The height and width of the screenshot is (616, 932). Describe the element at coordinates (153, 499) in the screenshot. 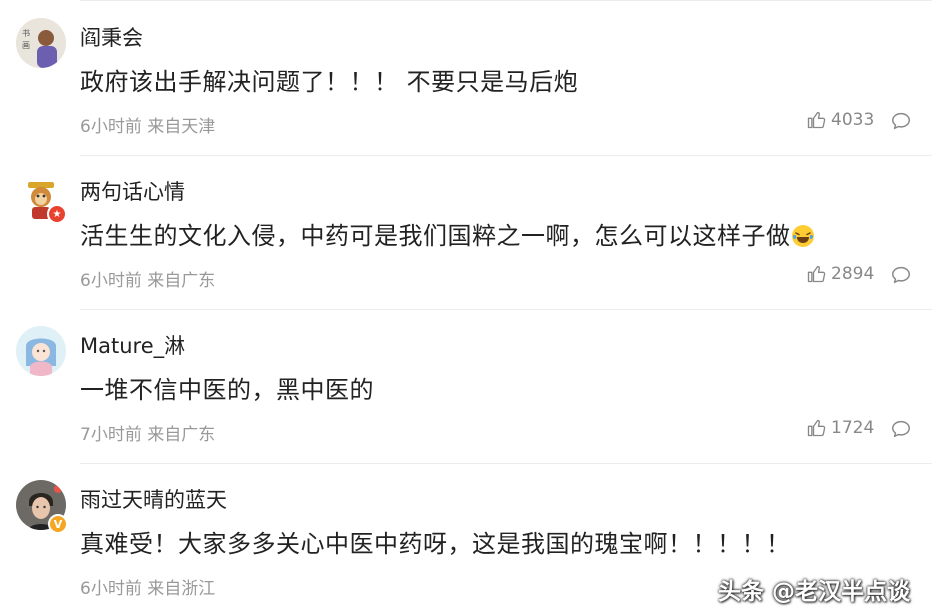

I see `comment-username: 雨过天晴的蓝天` at that location.